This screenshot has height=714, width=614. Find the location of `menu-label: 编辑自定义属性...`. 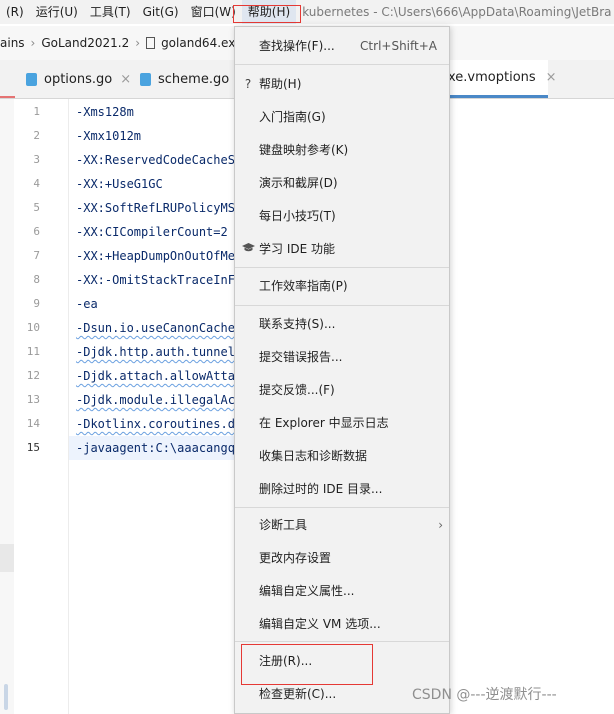

menu-label: 编辑自定义属性... is located at coordinates (307, 591).